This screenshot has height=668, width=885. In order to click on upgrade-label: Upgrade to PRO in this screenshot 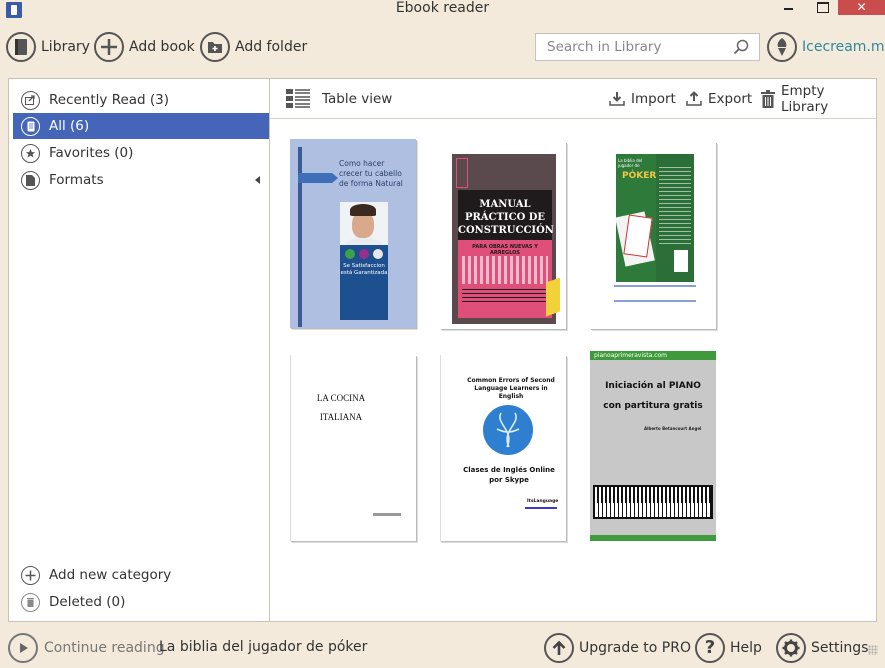, I will do `click(635, 648)`.